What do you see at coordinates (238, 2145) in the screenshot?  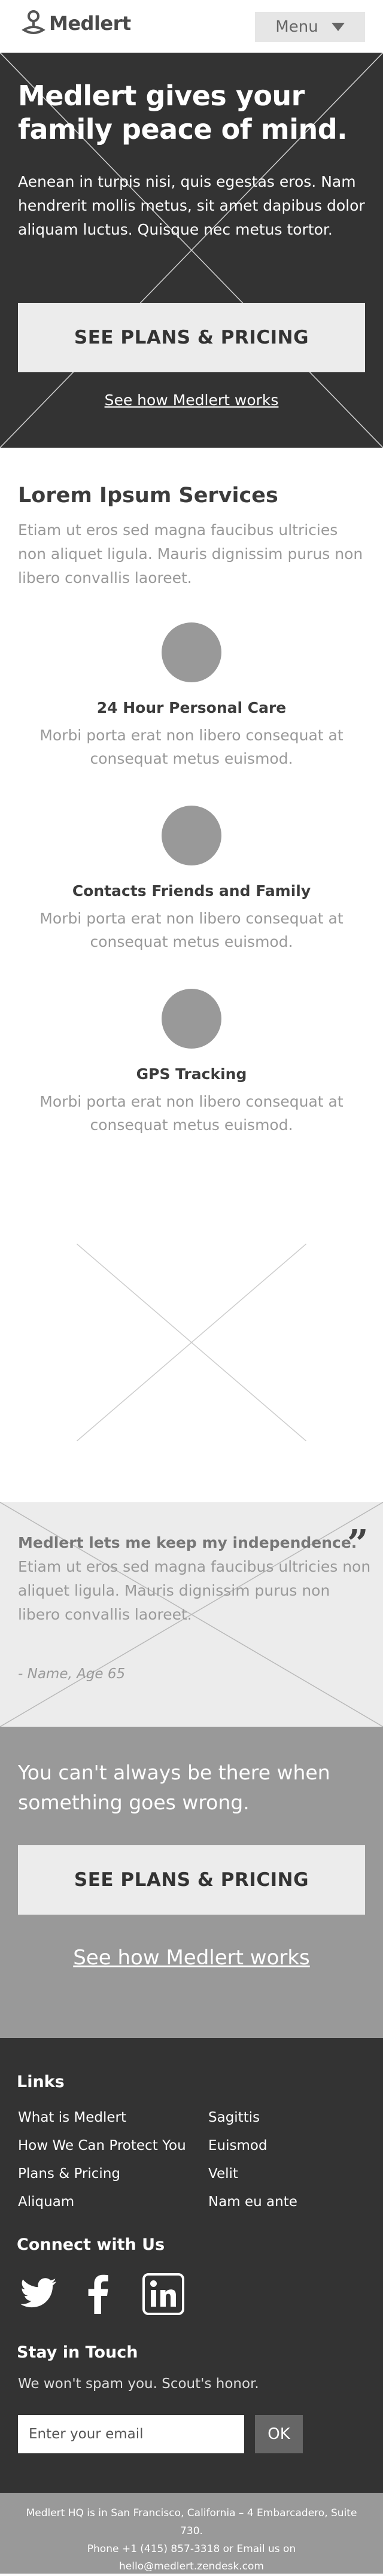 I see `footer-link: Euismod` at bounding box center [238, 2145].